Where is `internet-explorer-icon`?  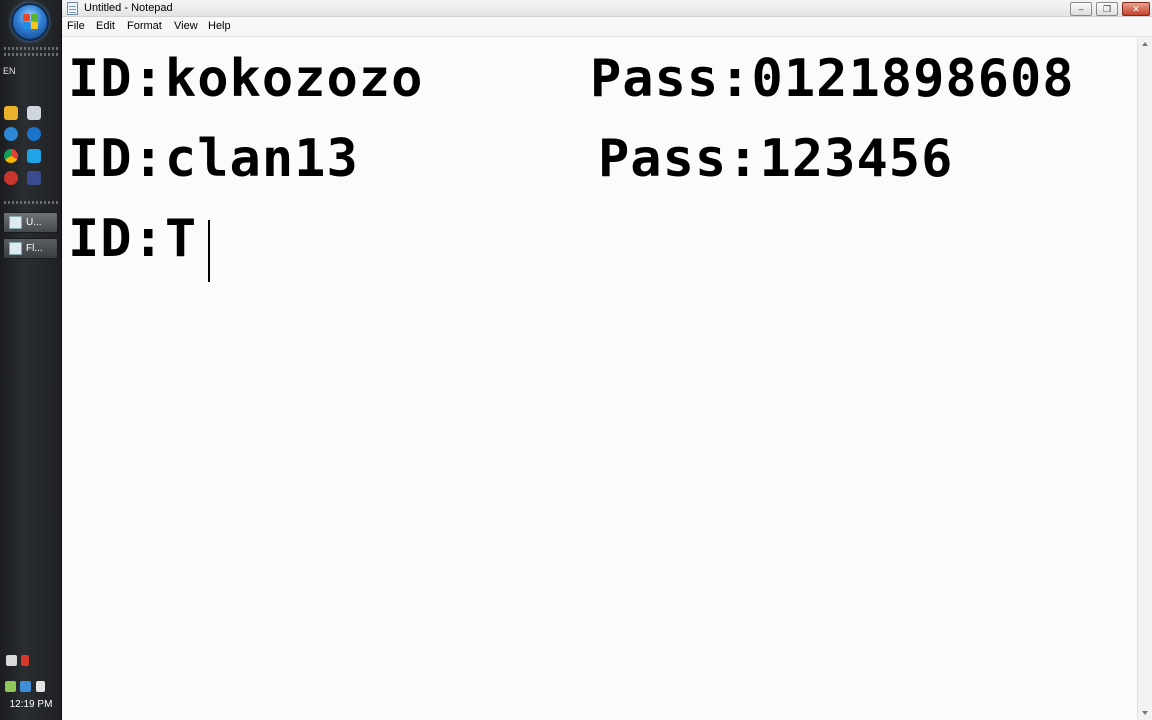 internet-explorer-icon is located at coordinates (11, 134).